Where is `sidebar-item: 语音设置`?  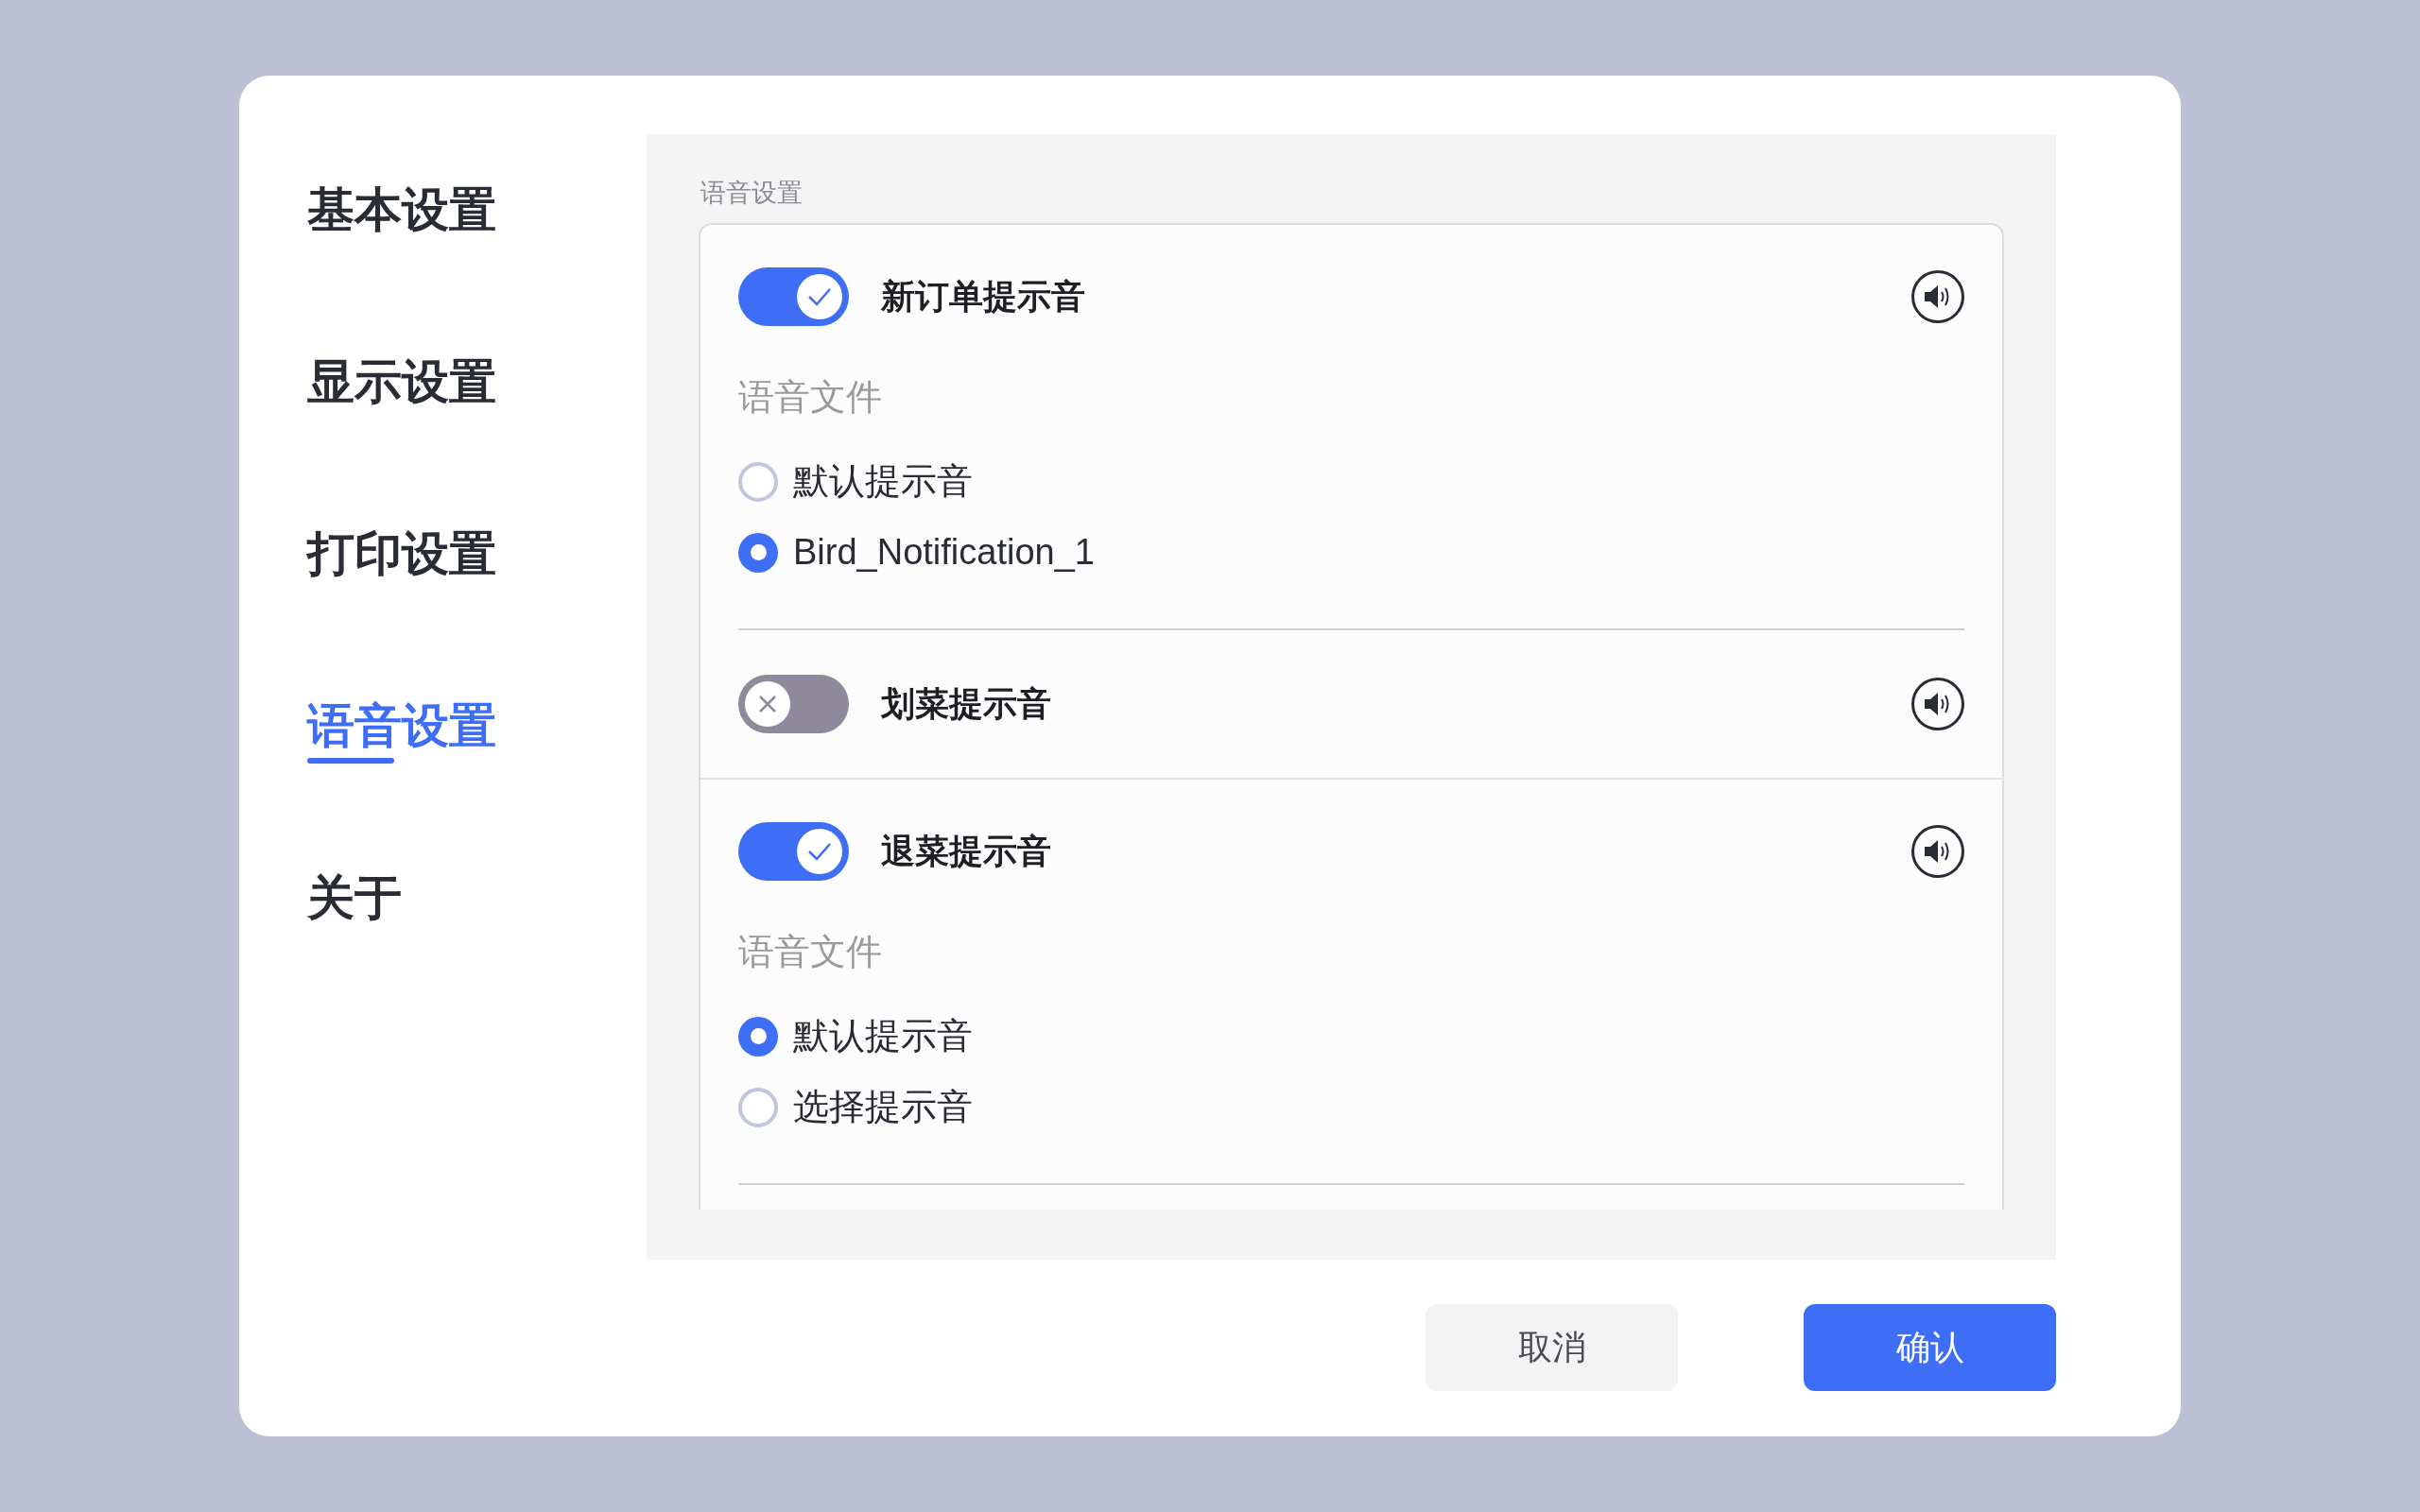
sidebar-item: 语音设置 is located at coordinates (401, 726).